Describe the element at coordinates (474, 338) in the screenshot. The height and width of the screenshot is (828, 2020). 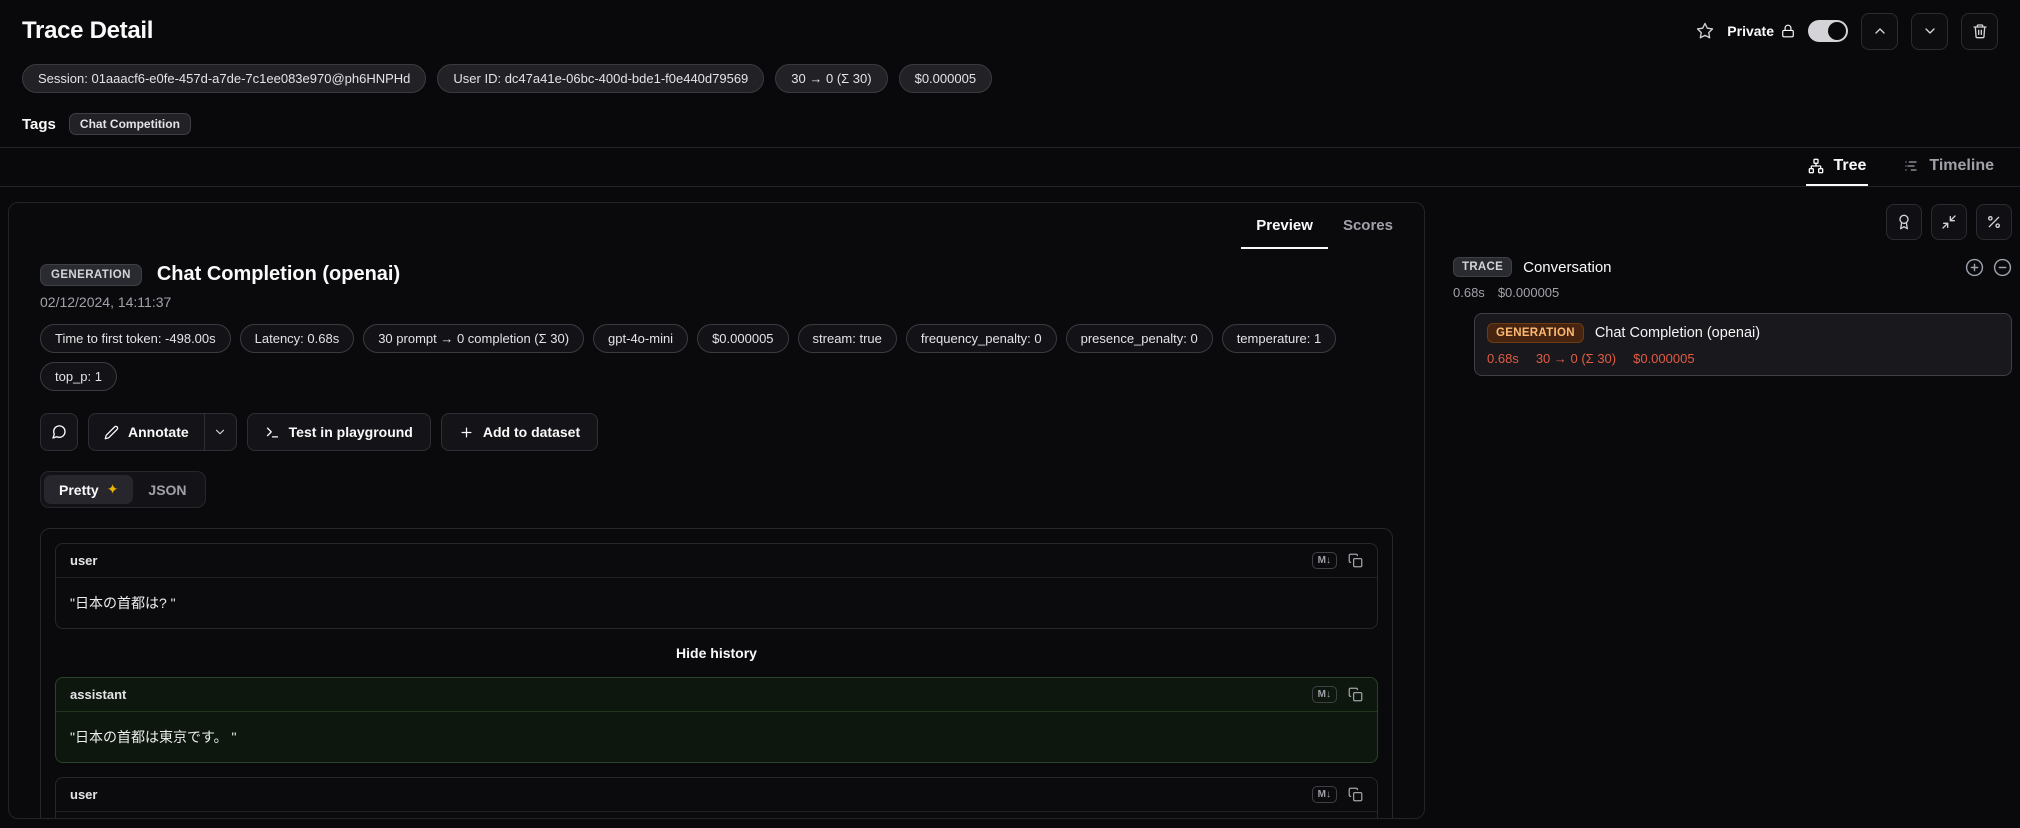
I see `pill-token-usage: 30 prompt → 0 completion (Σ 30)` at that location.